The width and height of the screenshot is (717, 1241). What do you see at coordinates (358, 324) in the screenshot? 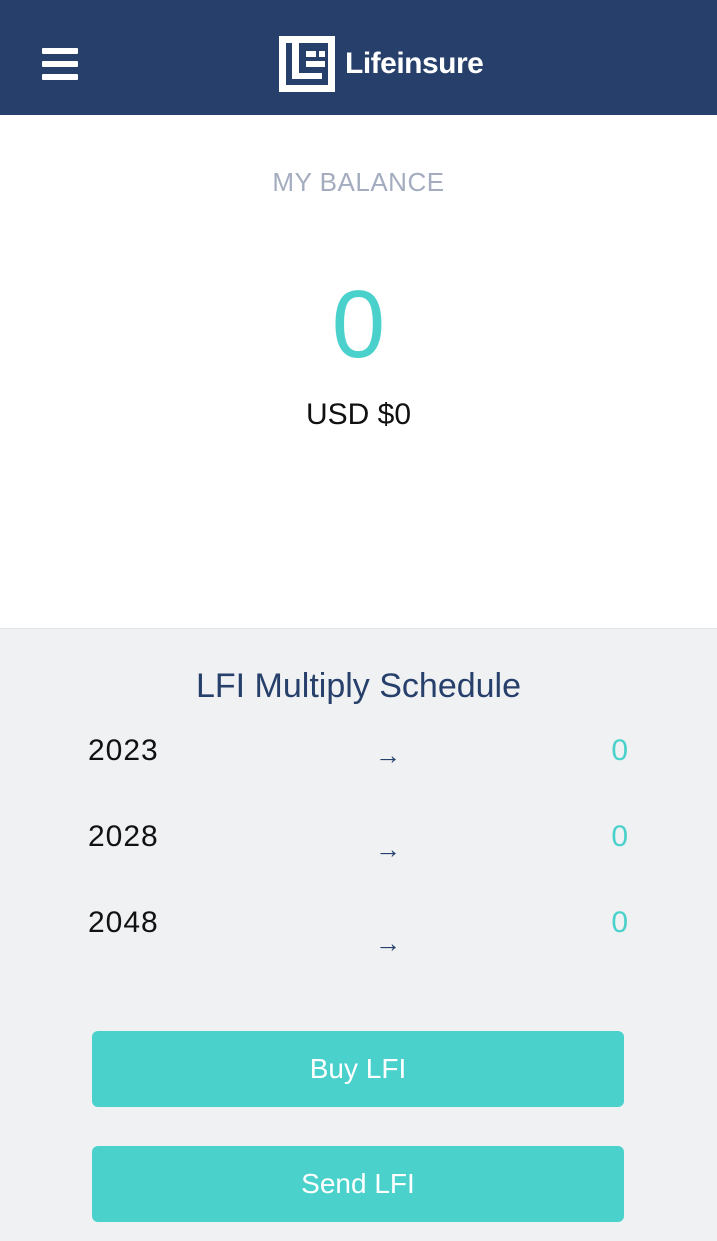
I see `balance-value: 0` at bounding box center [358, 324].